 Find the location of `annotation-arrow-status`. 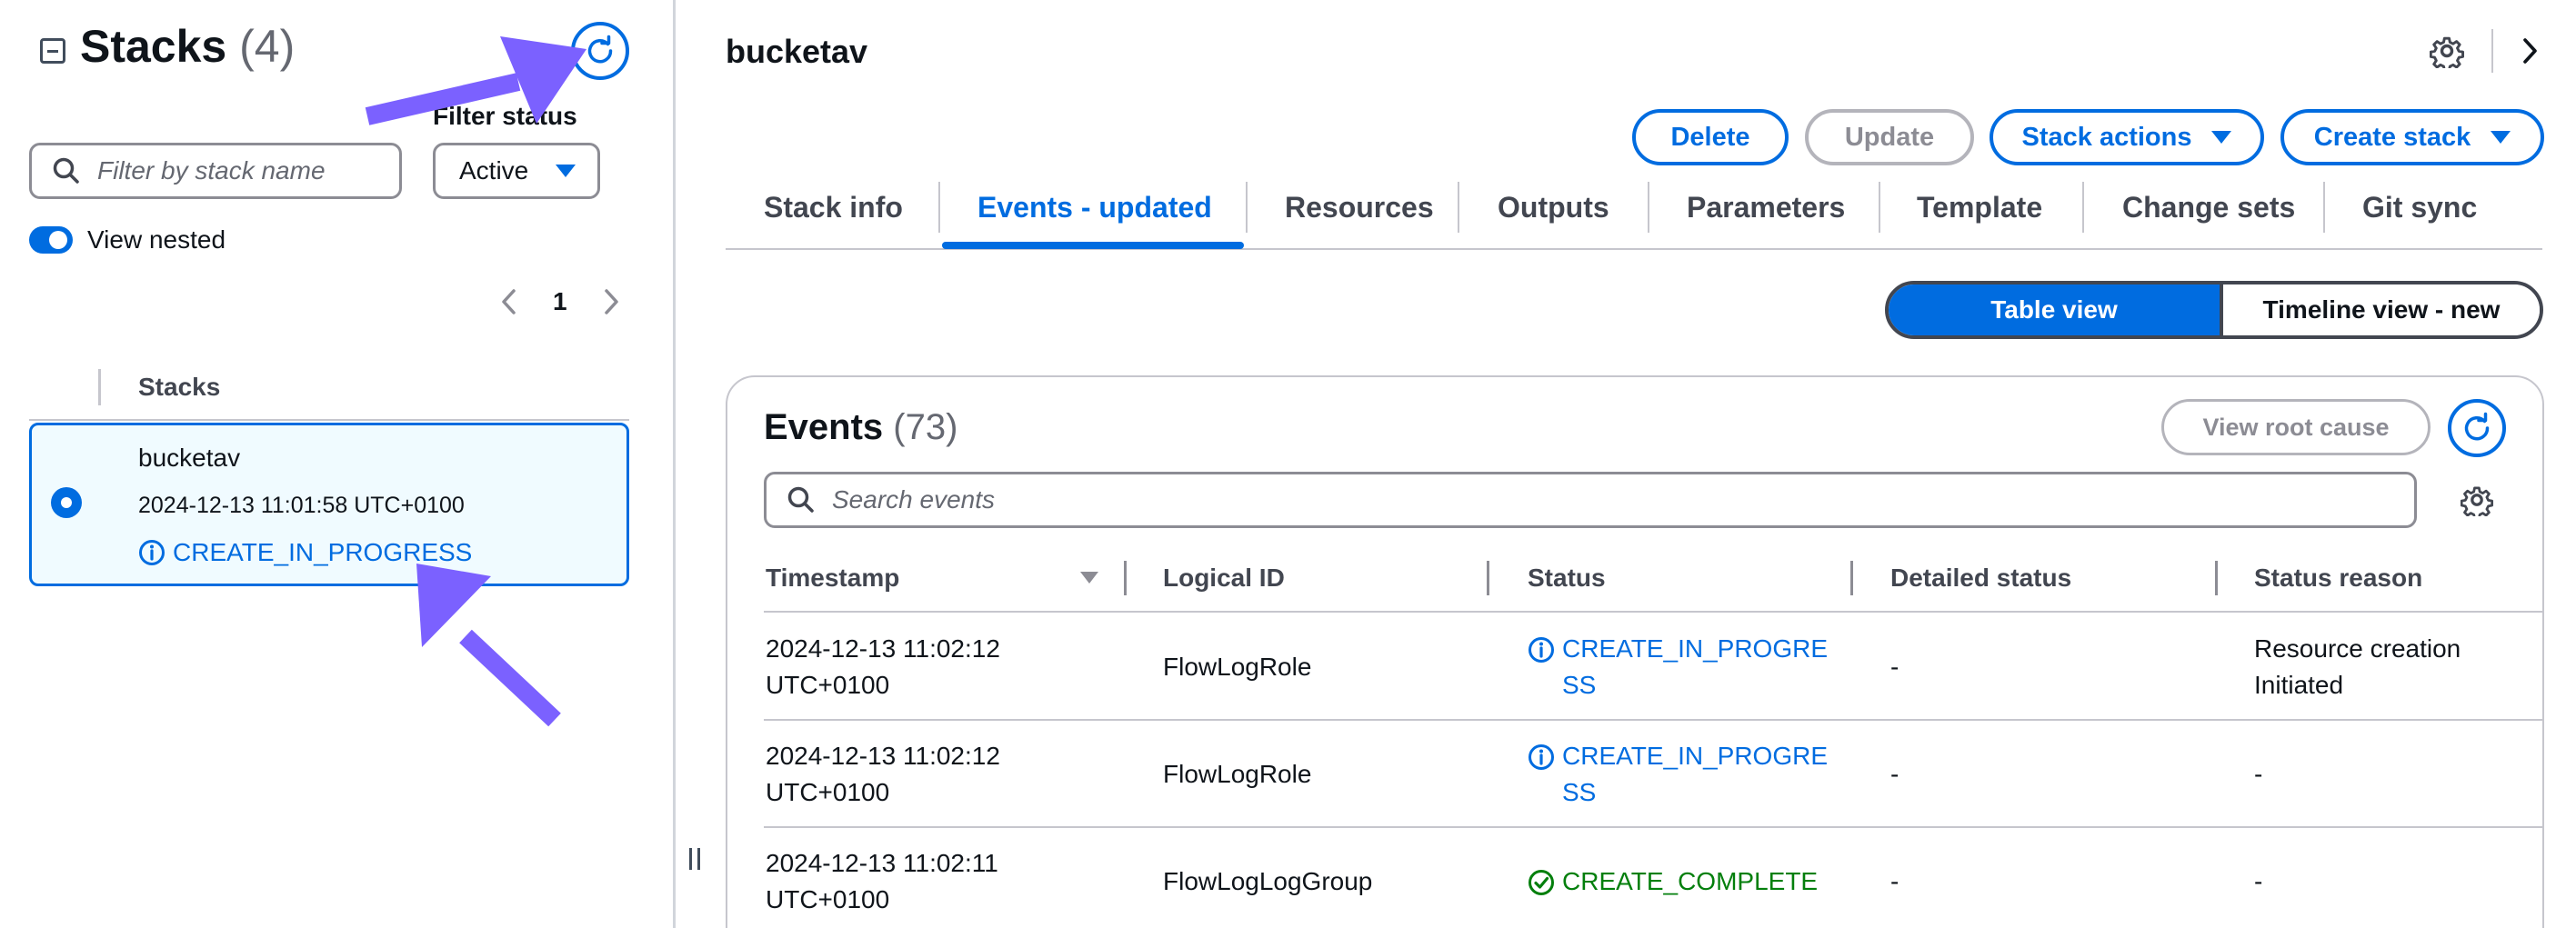

annotation-arrow-status is located at coordinates (488, 645).